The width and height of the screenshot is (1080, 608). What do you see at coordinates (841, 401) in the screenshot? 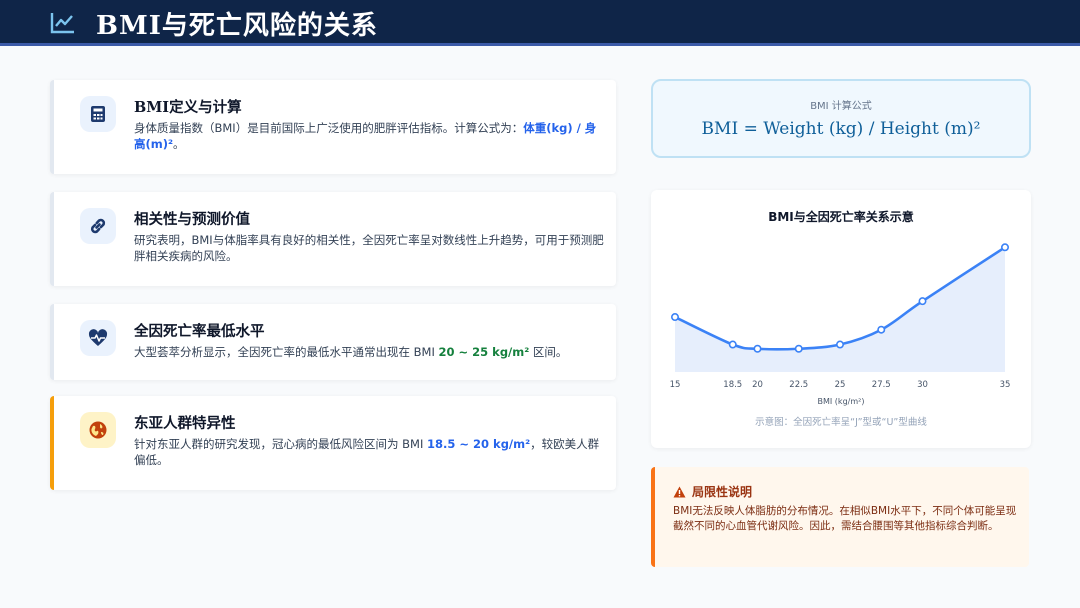
I see `x-axis-label: BMI (kg/m²)` at bounding box center [841, 401].